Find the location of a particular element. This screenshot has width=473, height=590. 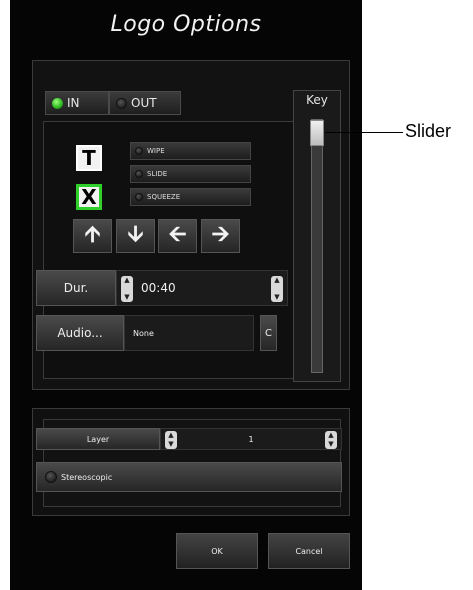

text-type-button: T is located at coordinates (89, 158).